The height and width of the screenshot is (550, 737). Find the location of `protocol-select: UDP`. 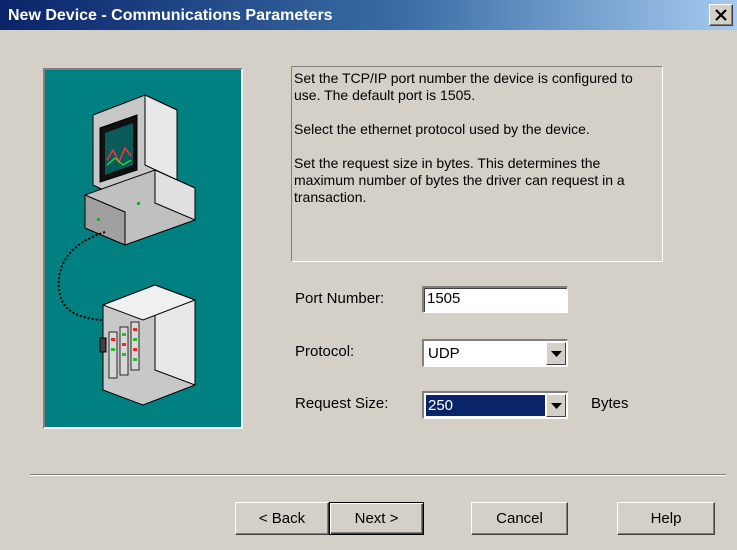

protocol-select: UDP is located at coordinates (495, 353).